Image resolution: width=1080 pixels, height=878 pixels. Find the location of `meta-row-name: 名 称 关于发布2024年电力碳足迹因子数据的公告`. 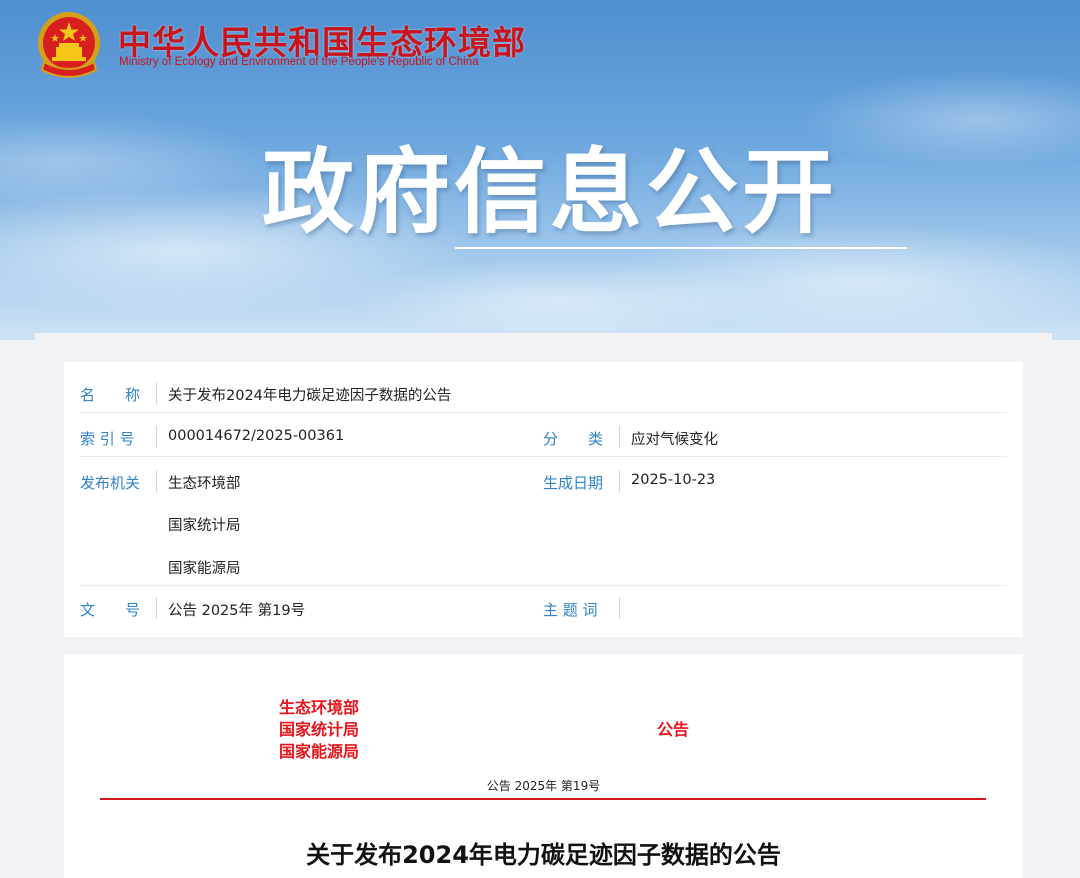

meta-row-name: 名 称 关于发布2024年电力碳足迹因子数据的公告 is located at coordinates (543, 387).